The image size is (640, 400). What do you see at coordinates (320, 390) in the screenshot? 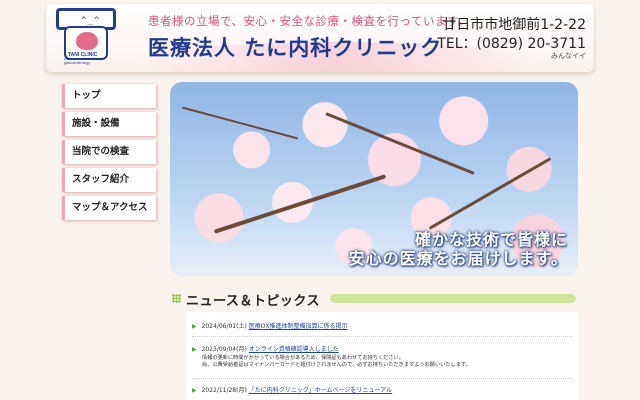
I see `news-link: 「たに内科クリニック」ホームページをリニューアル` at bounding box center [320, 390].